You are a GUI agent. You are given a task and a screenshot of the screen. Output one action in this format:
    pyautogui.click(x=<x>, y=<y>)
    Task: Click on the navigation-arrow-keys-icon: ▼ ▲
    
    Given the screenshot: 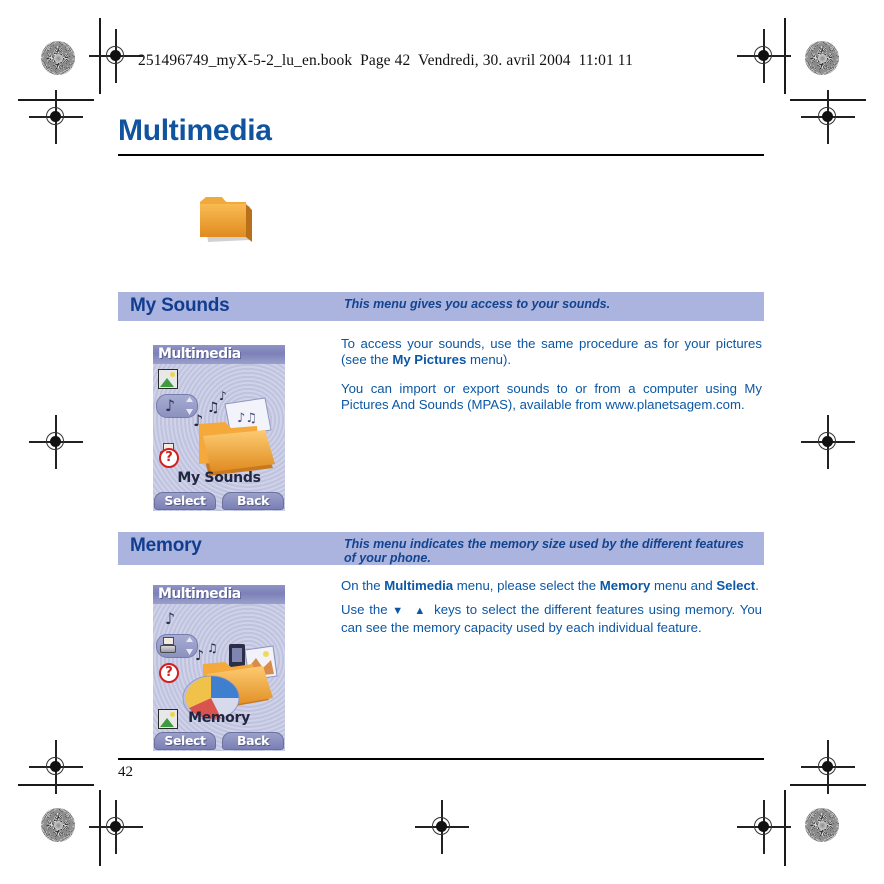 What is the action you would take?
    pyautogui.click(x=411, y=611)
    